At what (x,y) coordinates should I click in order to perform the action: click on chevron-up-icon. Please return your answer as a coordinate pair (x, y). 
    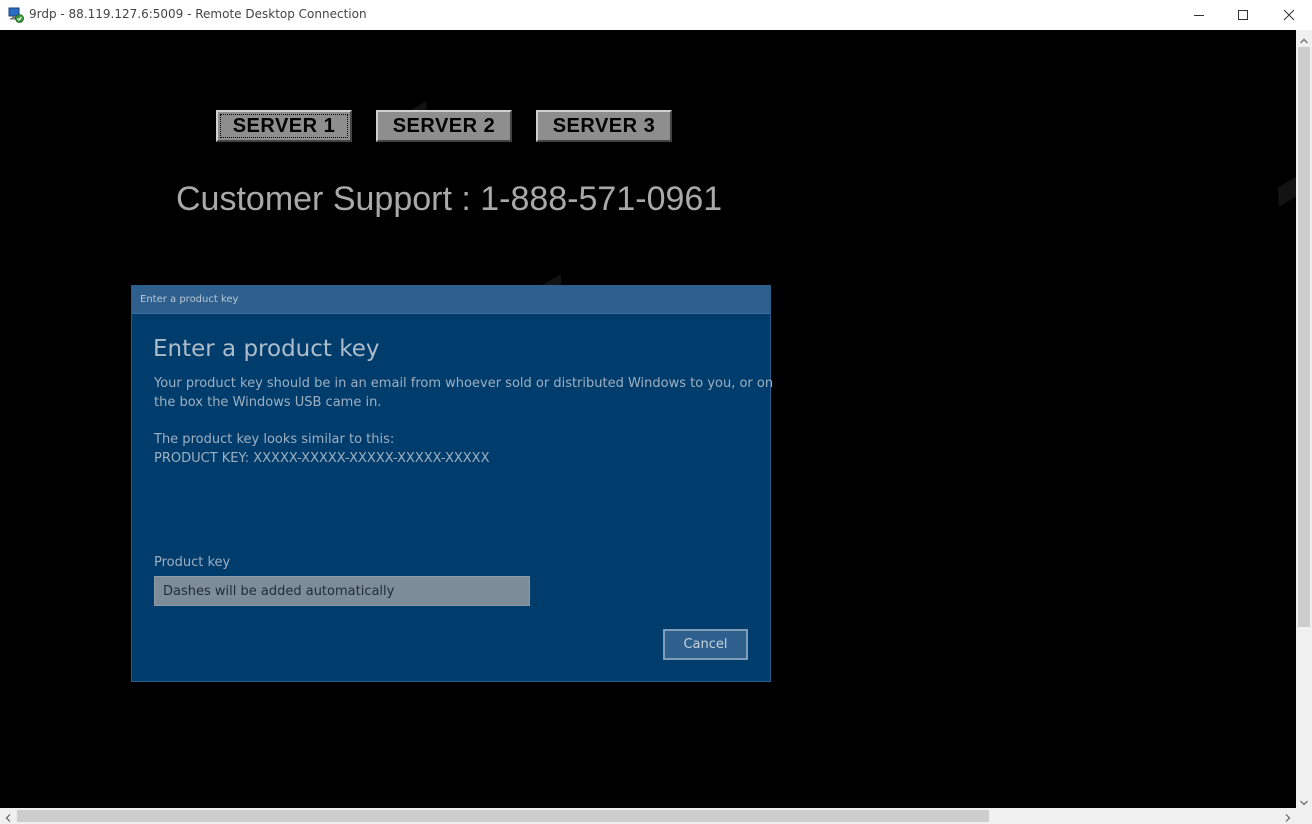
    Looking at the image, I should click on (1304, 38).